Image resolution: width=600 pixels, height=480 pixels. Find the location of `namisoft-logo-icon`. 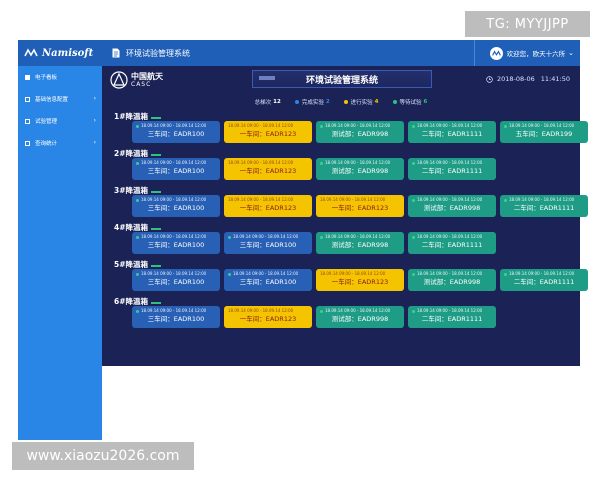

namisoft-logo-icon is located at coordinates (31, 52).